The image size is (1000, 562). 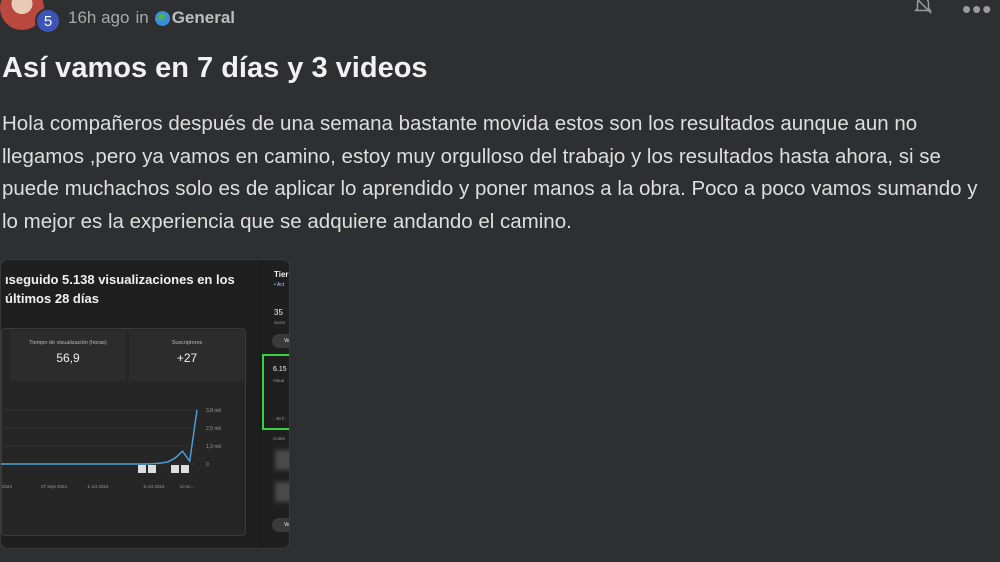 I want to click on stat-value: 56,9, so click(x=68, y=358).